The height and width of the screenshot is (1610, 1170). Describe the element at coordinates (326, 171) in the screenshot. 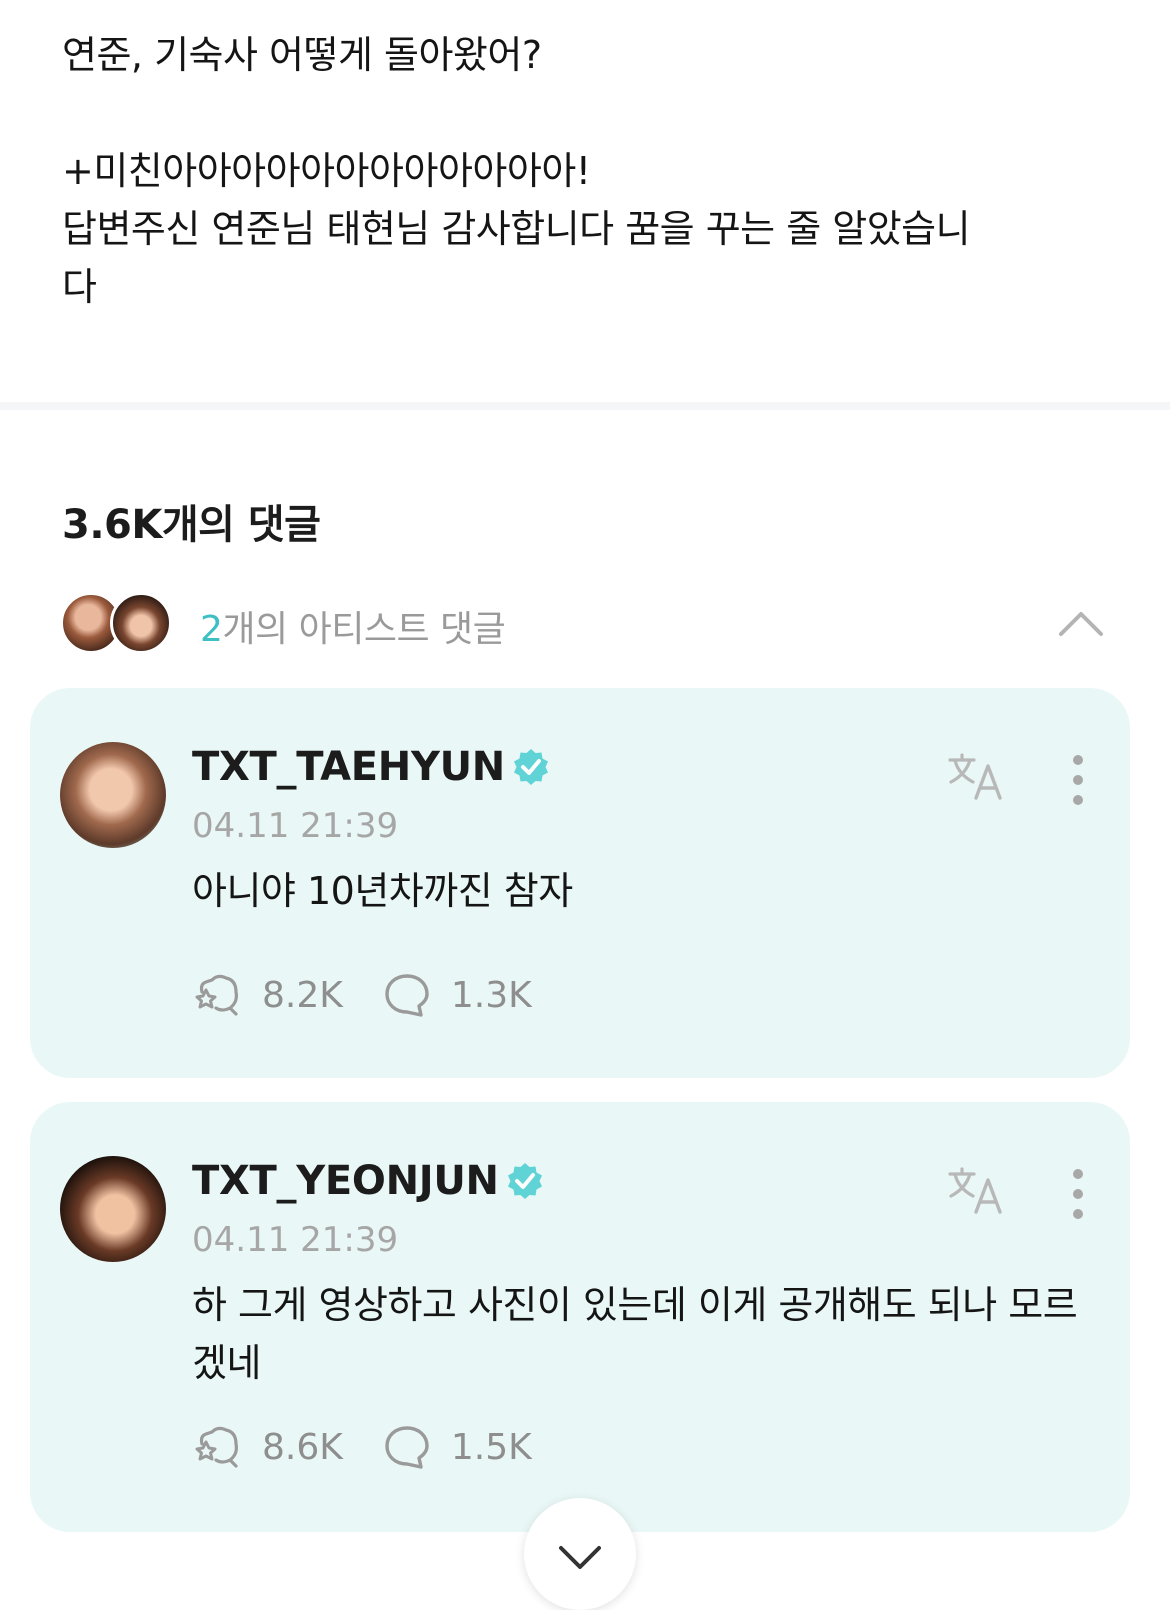

I see `post-text-line: +미친아아아아아아아아아아아아!` at that location.